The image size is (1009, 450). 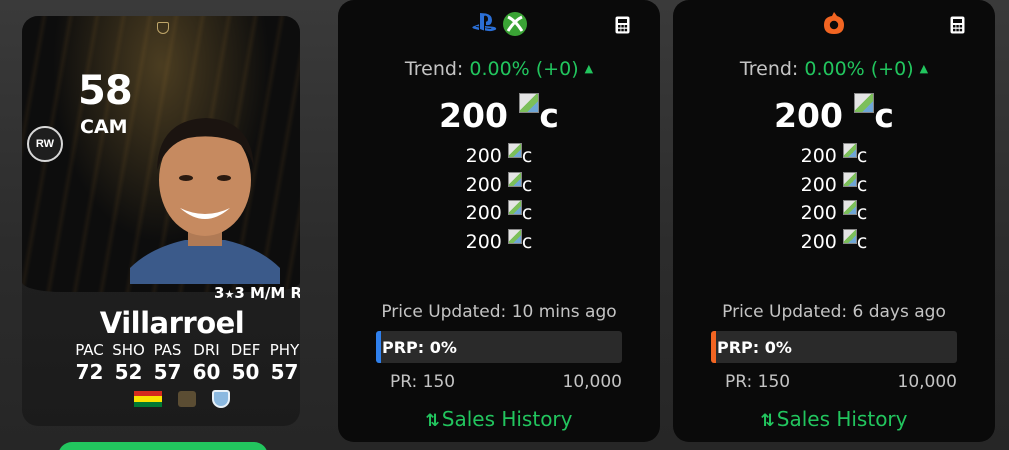 What do you see at coordinates (284, 350) in the screenshot?
I see `stat-label: PHY` at bounding box center [284, 350].